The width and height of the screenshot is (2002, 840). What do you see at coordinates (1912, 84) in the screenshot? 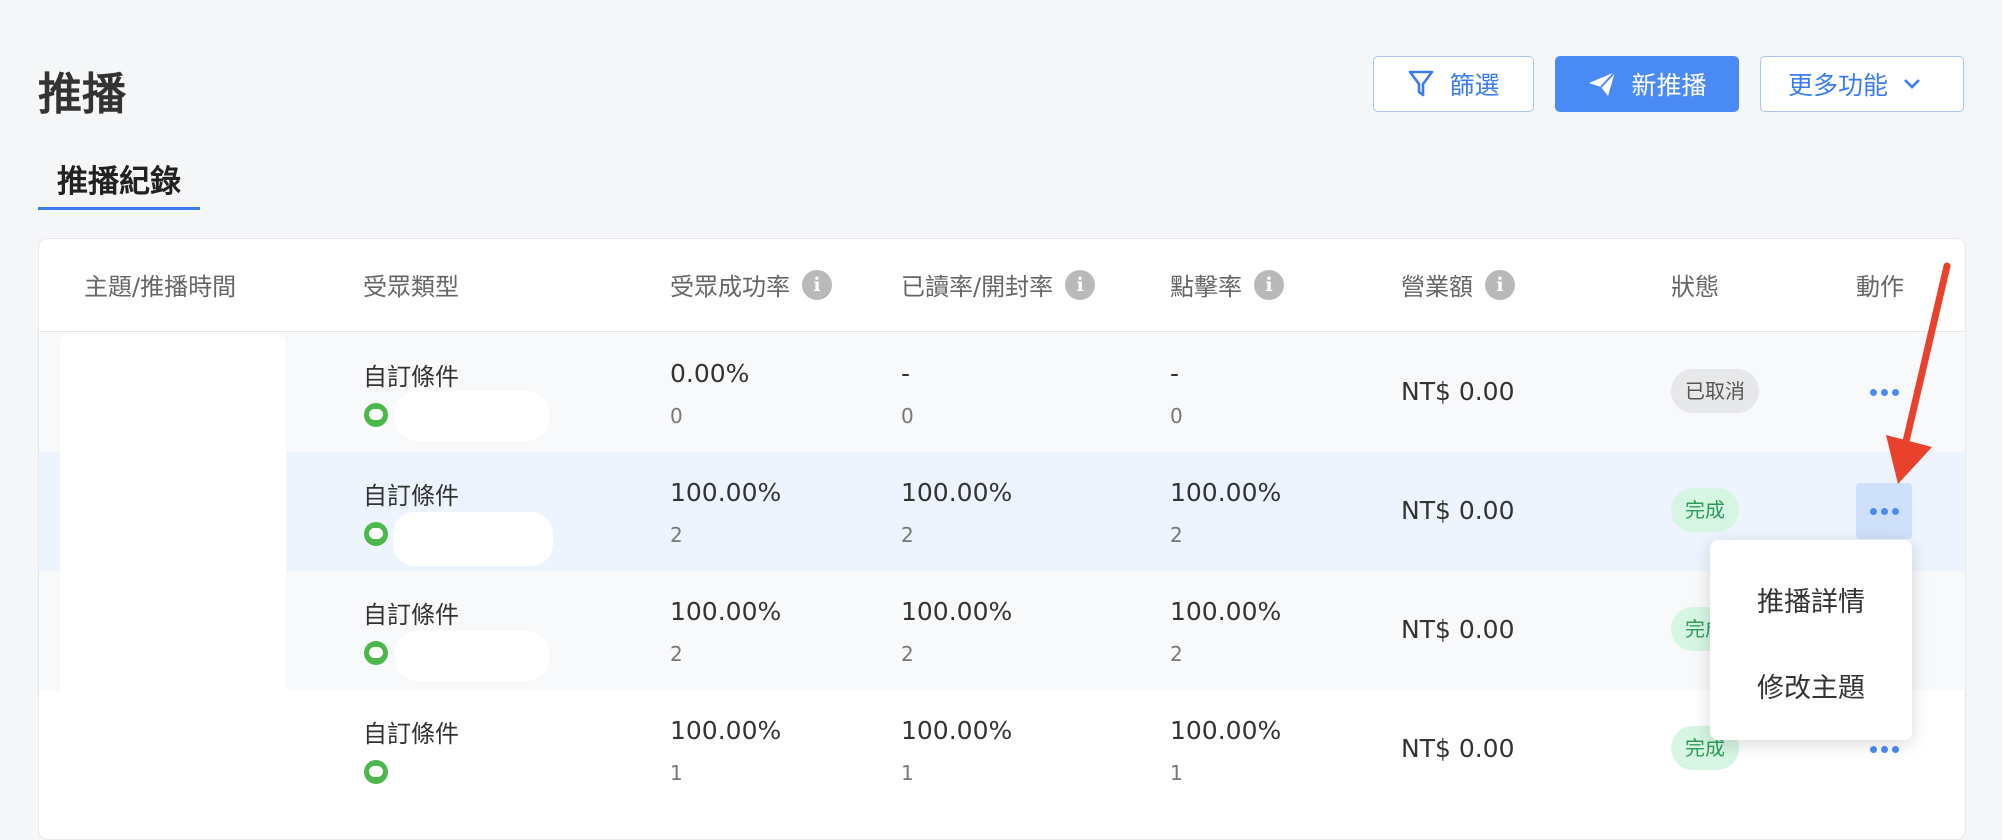
I see `chevron-down-icon` at bounding box center [1912, 84].